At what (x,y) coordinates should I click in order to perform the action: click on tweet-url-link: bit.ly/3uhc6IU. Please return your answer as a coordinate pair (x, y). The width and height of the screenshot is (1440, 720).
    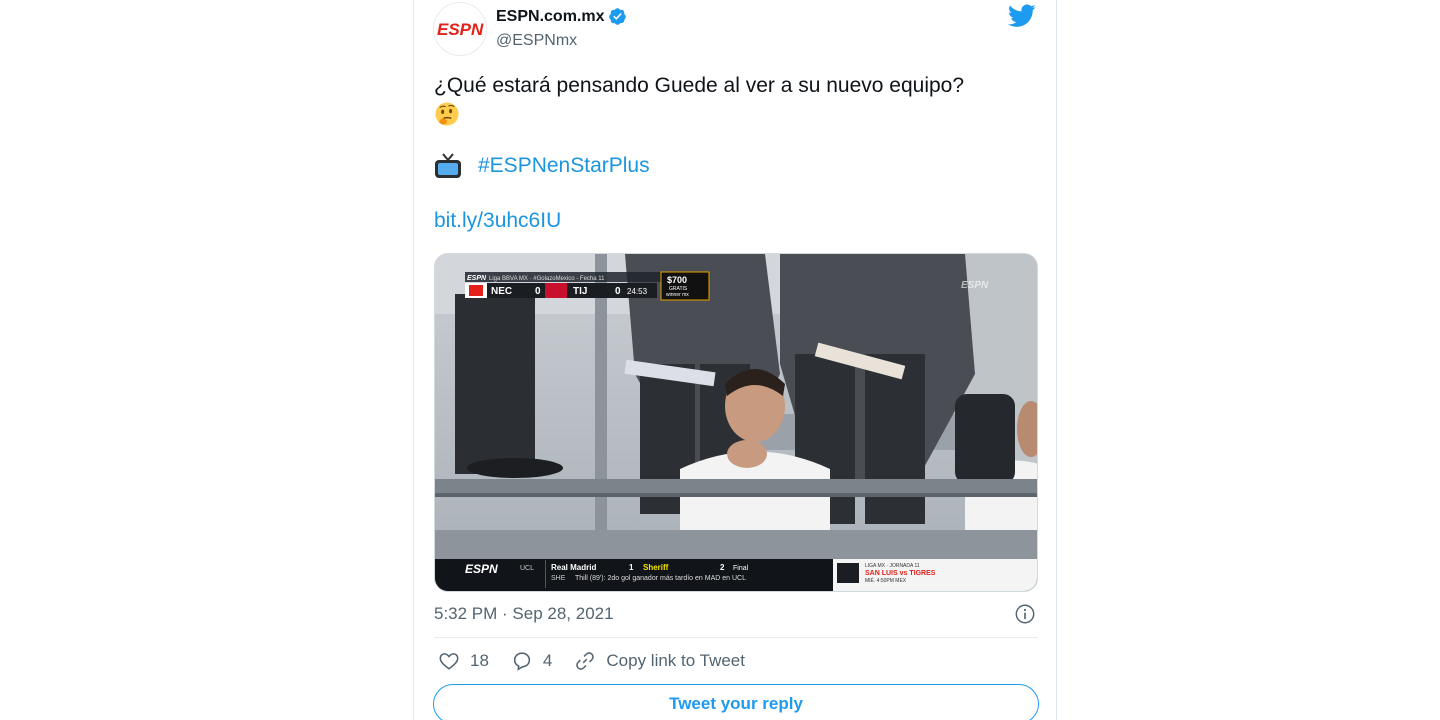
    Looking at the image, I should click on (497, 220).